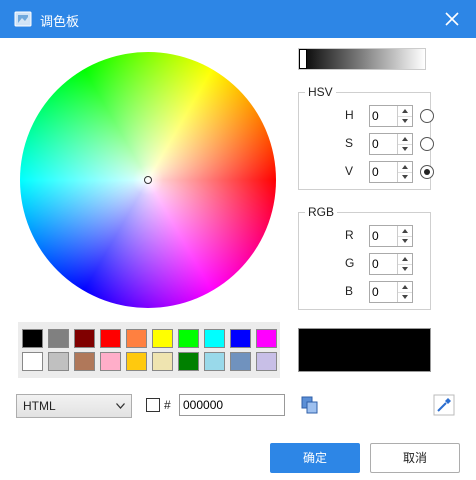 This screenshot has height=480, width=476. I want to click on rgb-r-down-button, so click(405, 241).